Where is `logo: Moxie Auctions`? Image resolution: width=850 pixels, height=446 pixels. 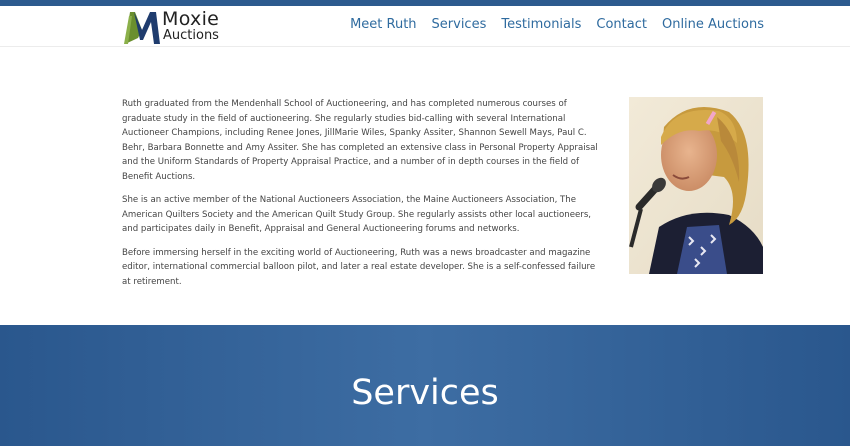
logo: Moxie Auctions is located at coordinates (172, 27).